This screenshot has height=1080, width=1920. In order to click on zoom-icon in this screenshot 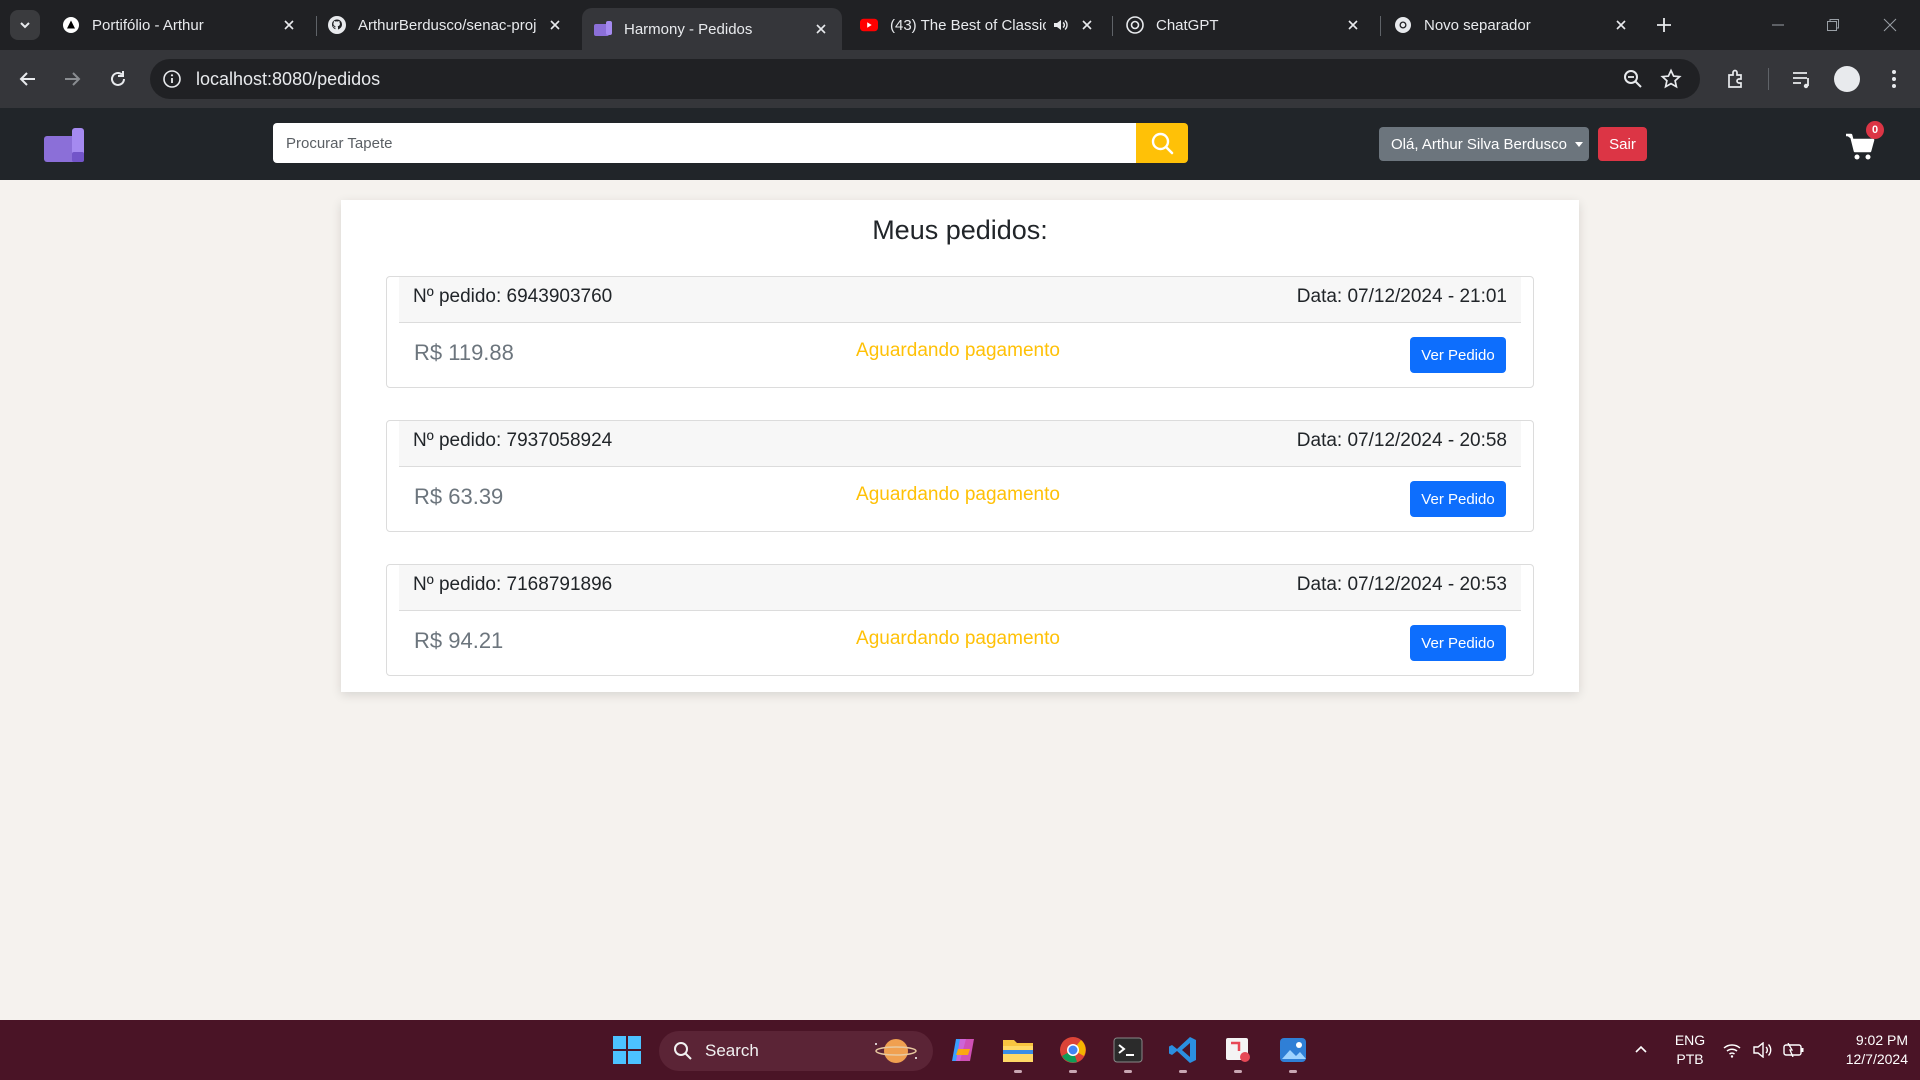, I will do `click(1633, 79)`.